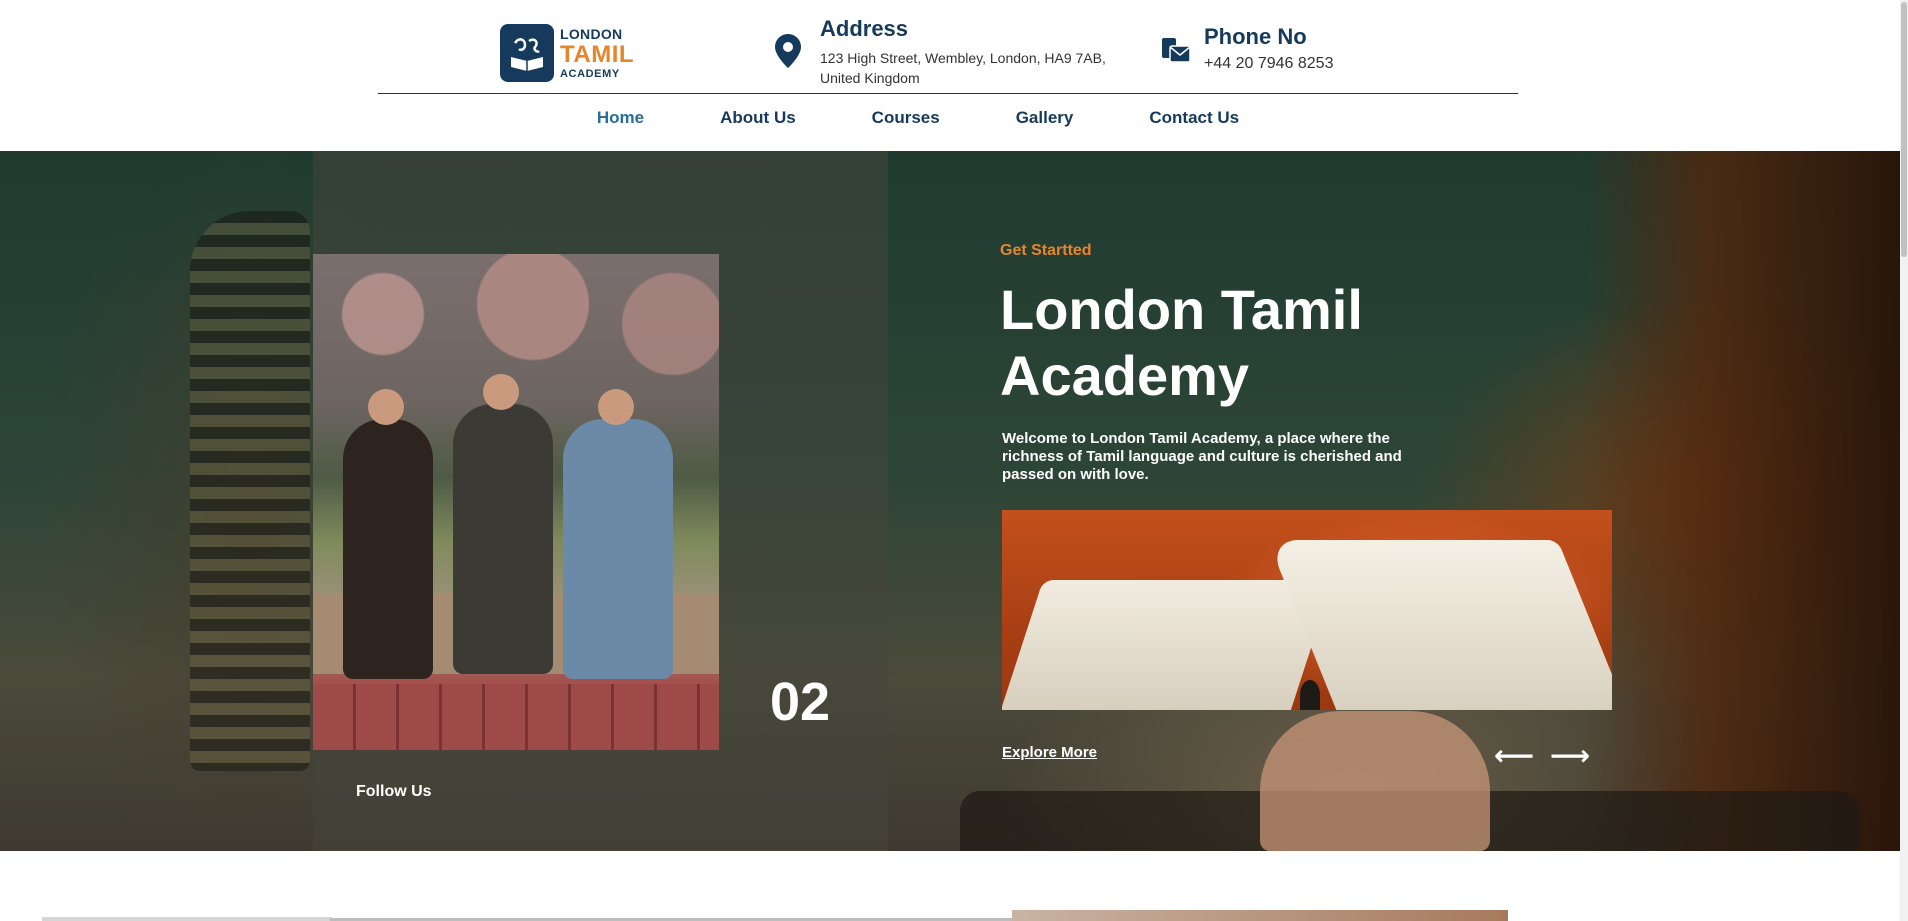 This screenshot has width=1908, height=921. Describe the element at coordinates (1904, 460) in the screenshot. I see `page-scrollbar` at that location.